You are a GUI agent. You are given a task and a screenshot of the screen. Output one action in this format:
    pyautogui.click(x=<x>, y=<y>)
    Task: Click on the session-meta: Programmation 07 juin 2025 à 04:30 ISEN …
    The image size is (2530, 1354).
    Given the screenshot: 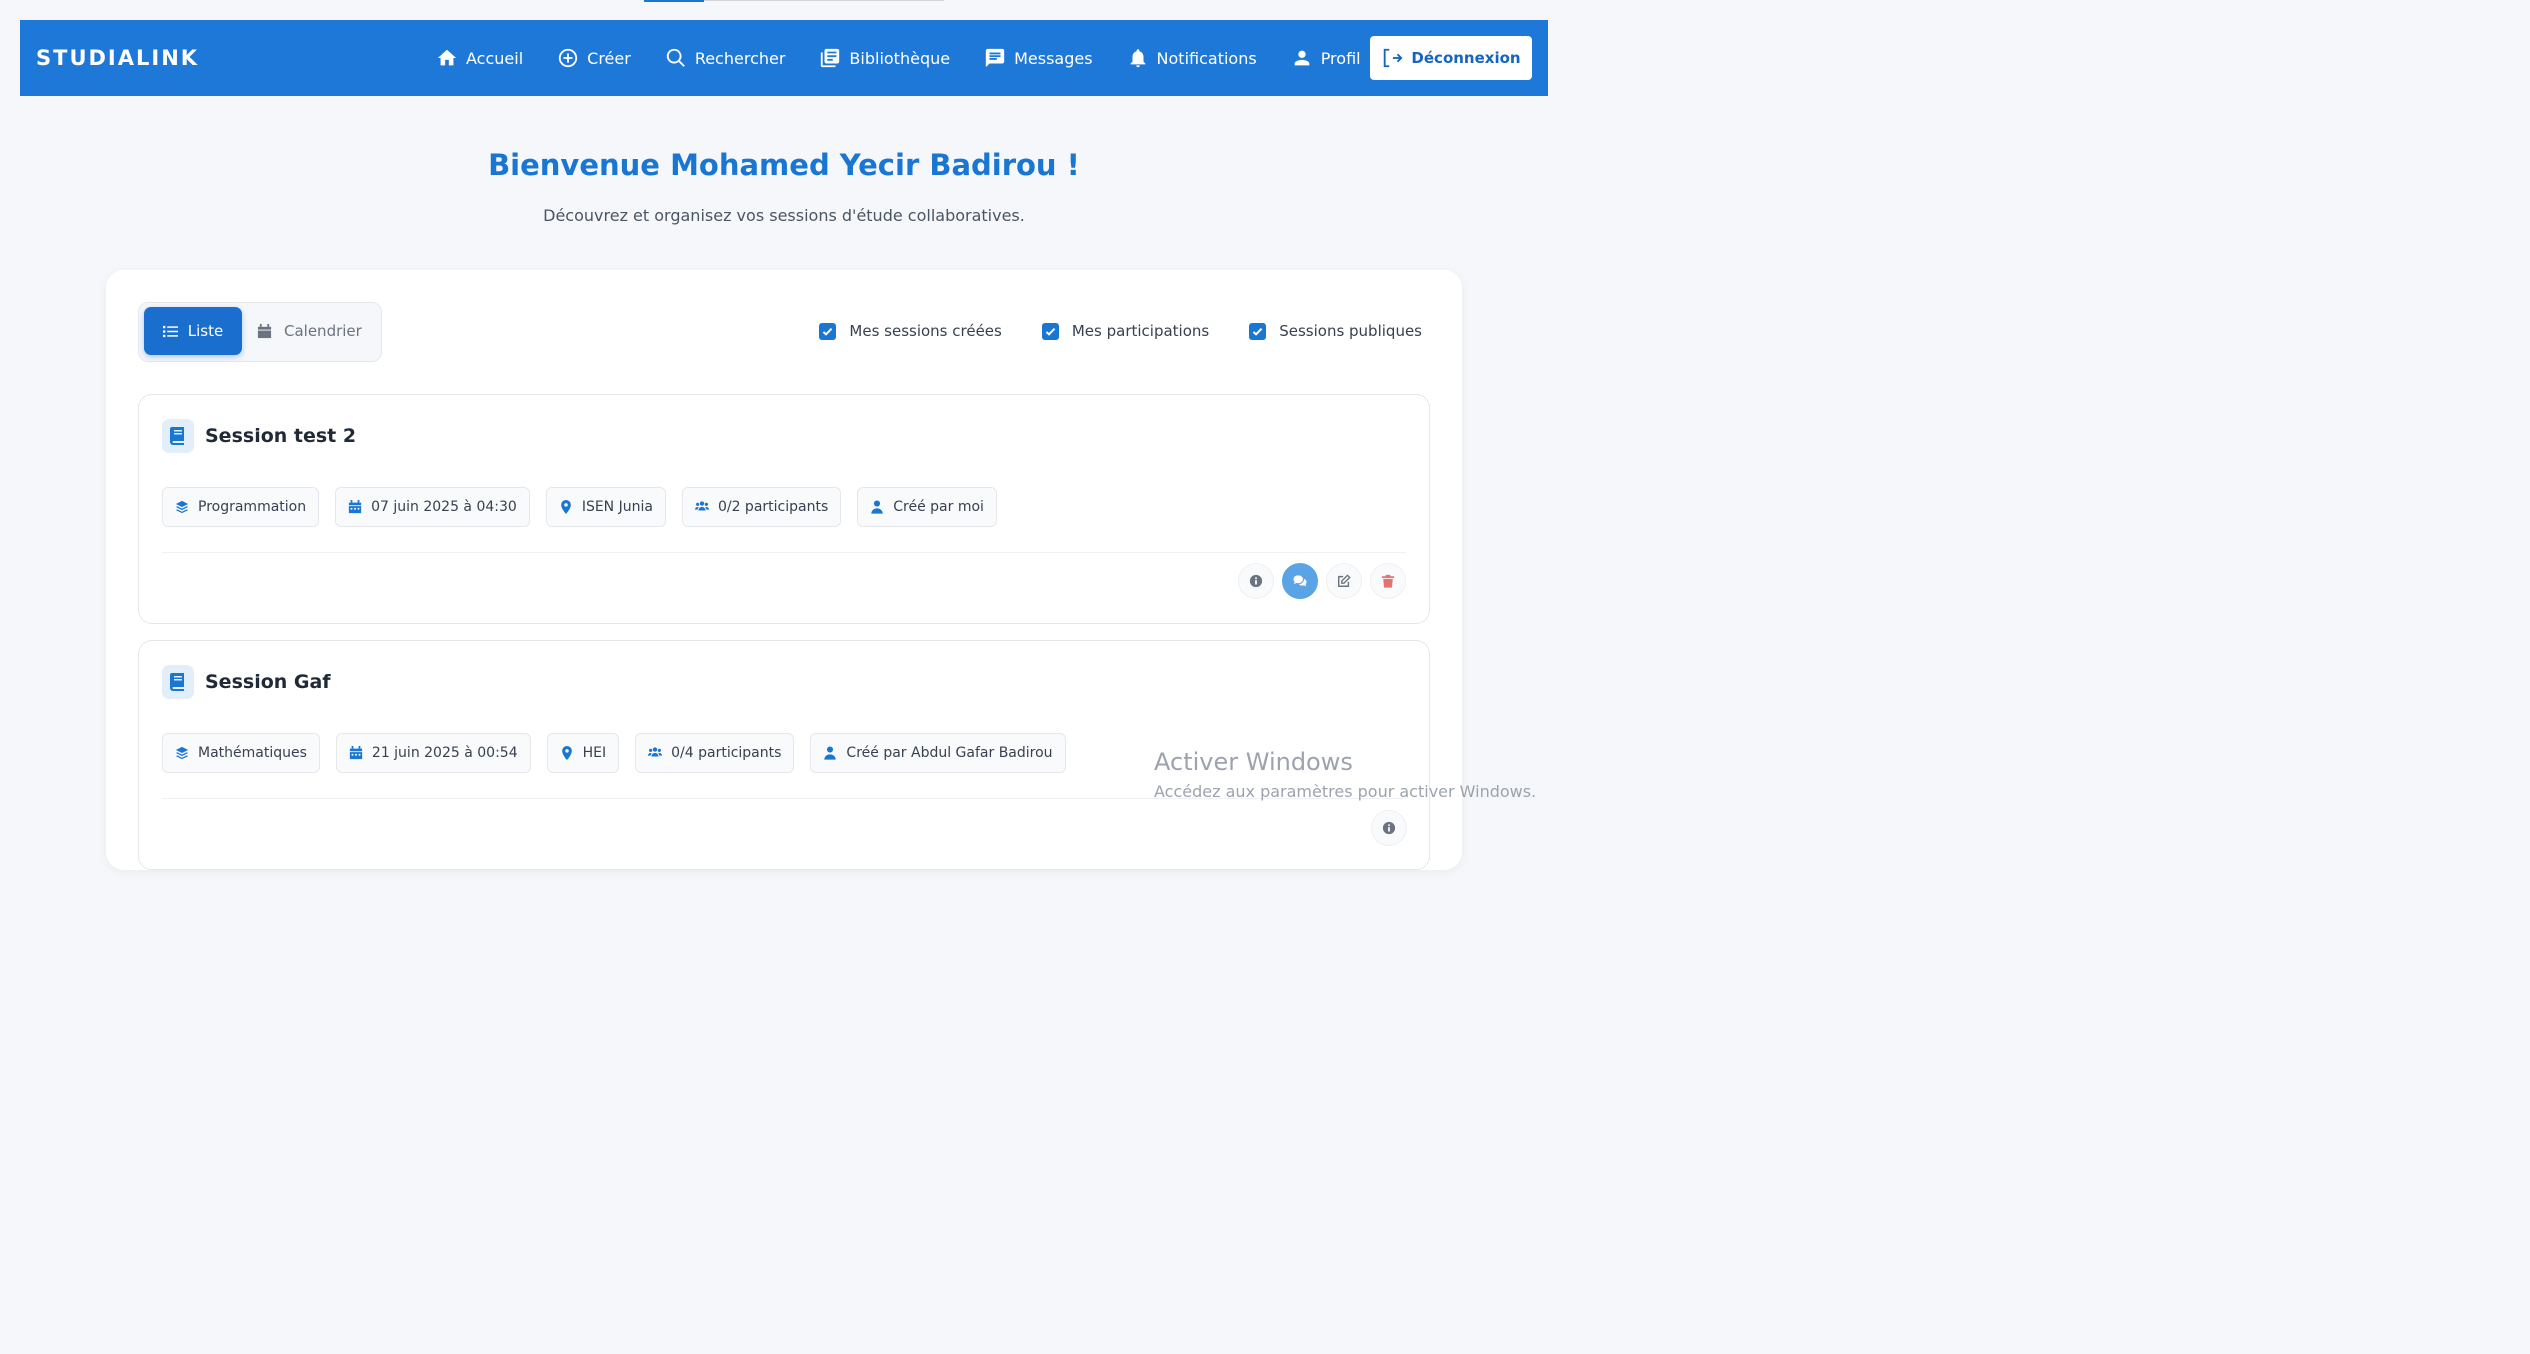 What is the action you would take?
    pyautogui.click(x=587, y=507)
    